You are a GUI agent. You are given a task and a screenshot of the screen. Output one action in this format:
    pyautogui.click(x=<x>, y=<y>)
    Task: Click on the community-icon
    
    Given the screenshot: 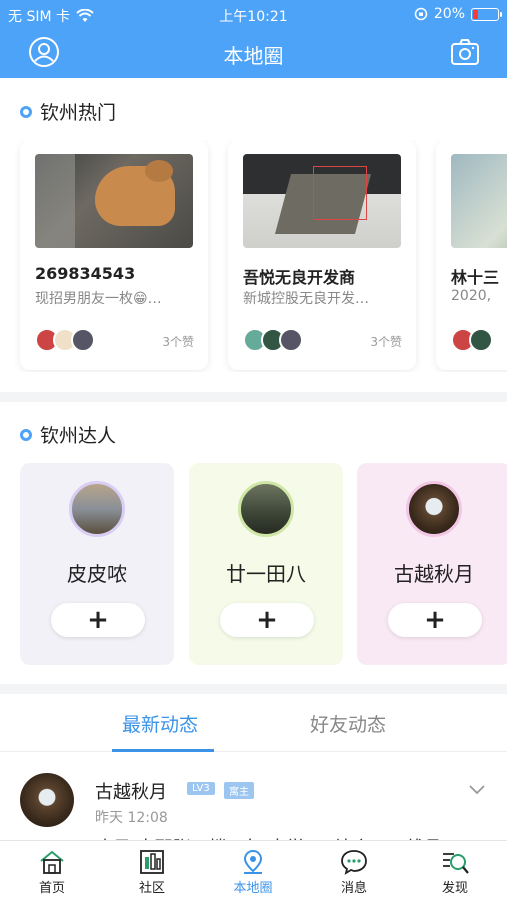 What is the action you would take?
    pyautogui.click(x=152, y=862)
    